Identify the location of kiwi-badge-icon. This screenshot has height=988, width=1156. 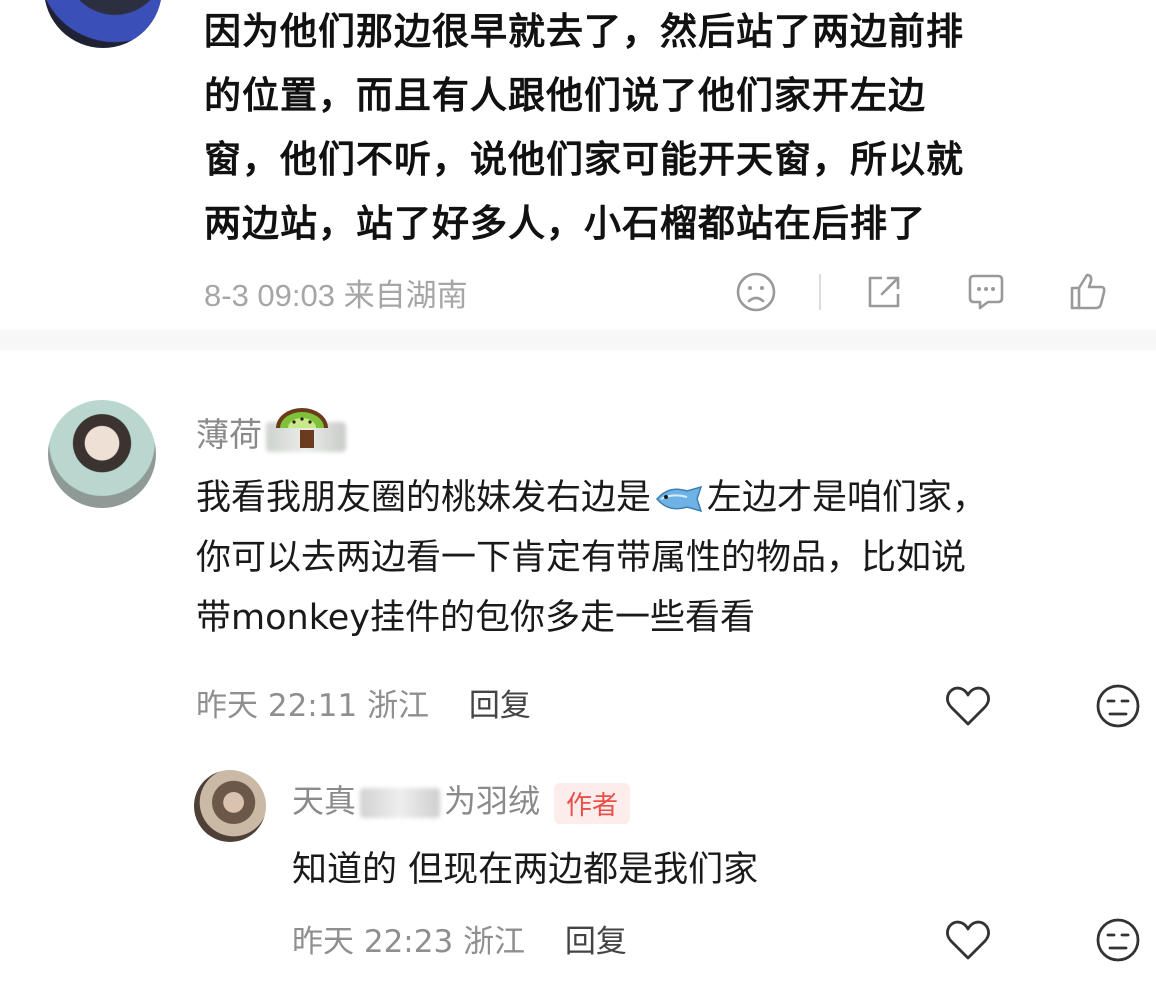
(302, 428).